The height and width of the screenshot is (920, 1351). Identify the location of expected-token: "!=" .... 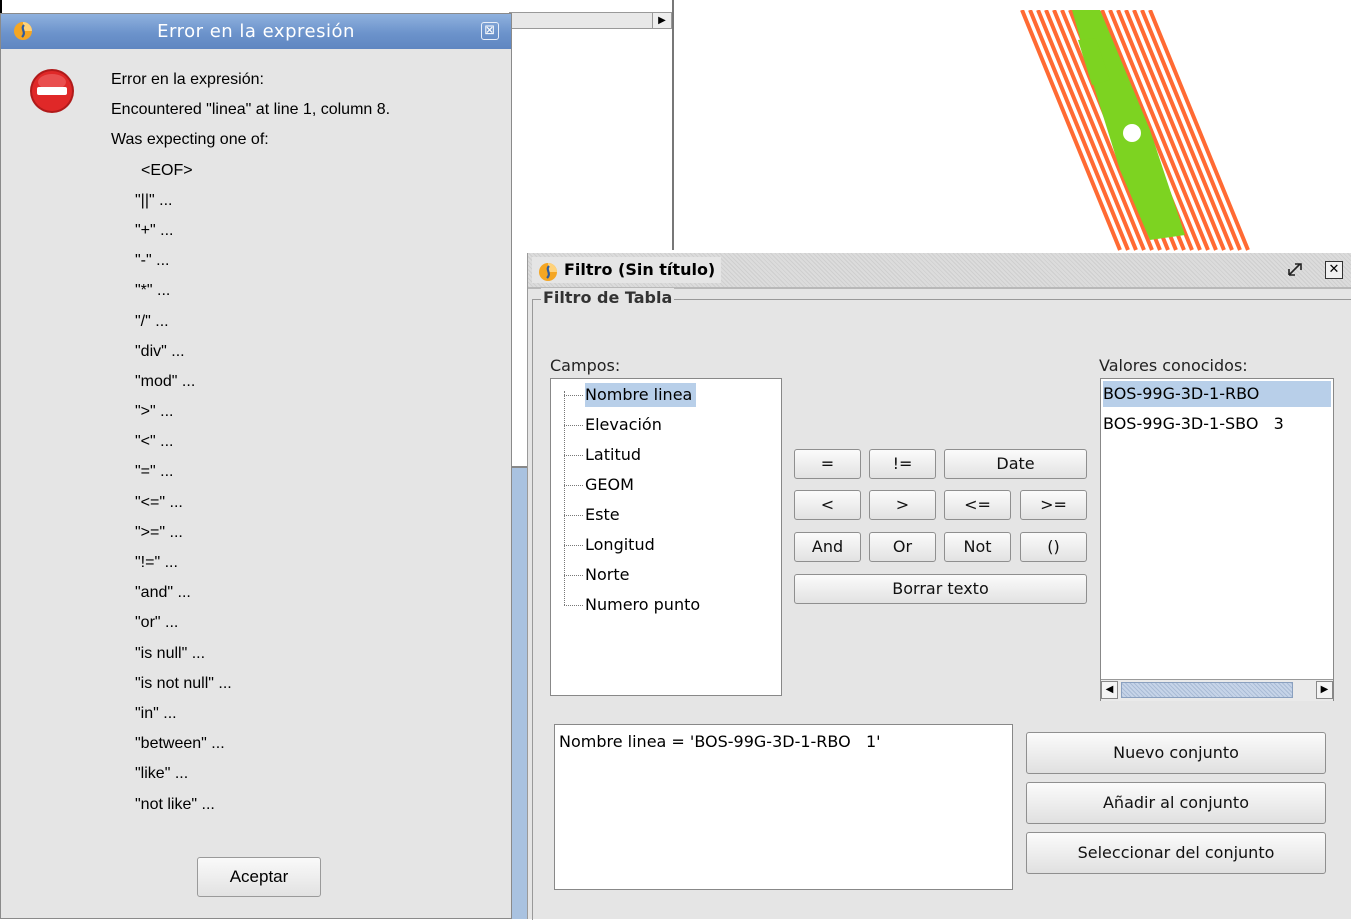
(156, 562).